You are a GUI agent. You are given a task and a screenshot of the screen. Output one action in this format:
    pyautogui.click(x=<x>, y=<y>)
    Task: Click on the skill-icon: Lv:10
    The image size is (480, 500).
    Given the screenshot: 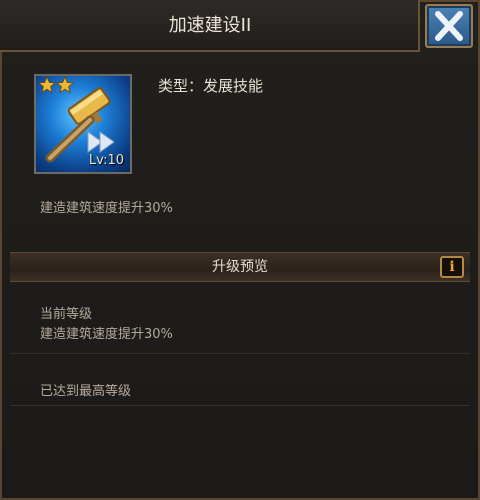 What is the action you would take?
    pyautogui.click(x=83, y=124)
    